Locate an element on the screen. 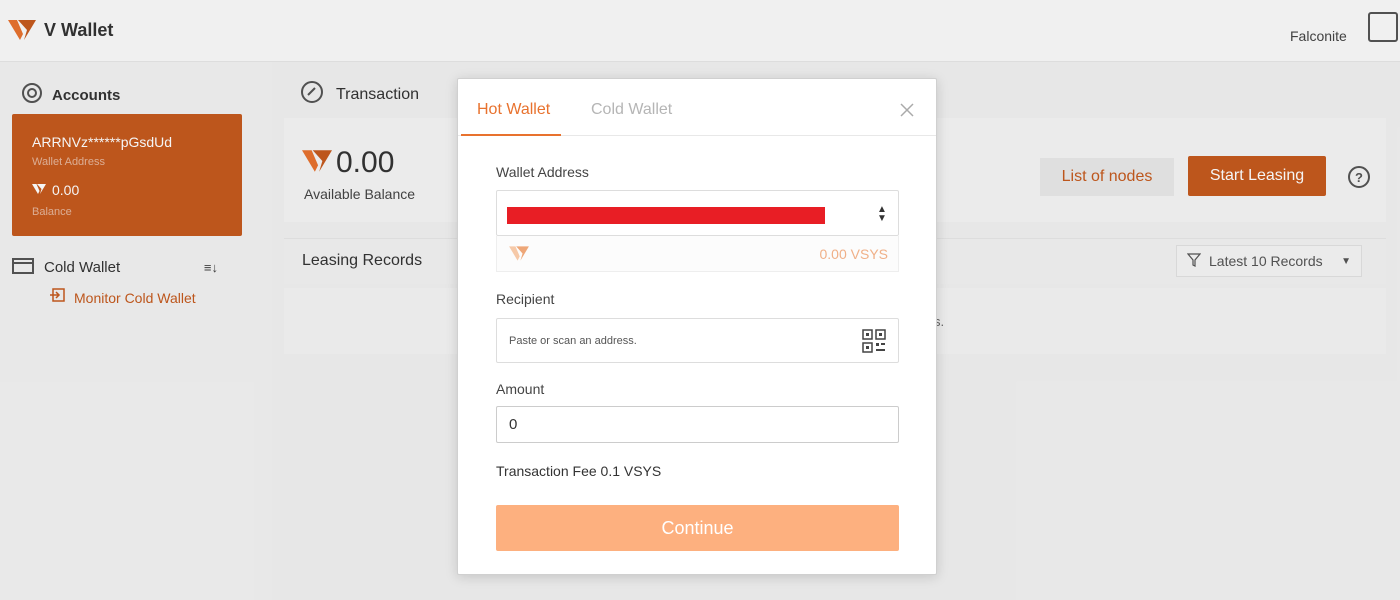  wallet-balance-strip: 0.00 VSYS is located at coordinates (697, 254).